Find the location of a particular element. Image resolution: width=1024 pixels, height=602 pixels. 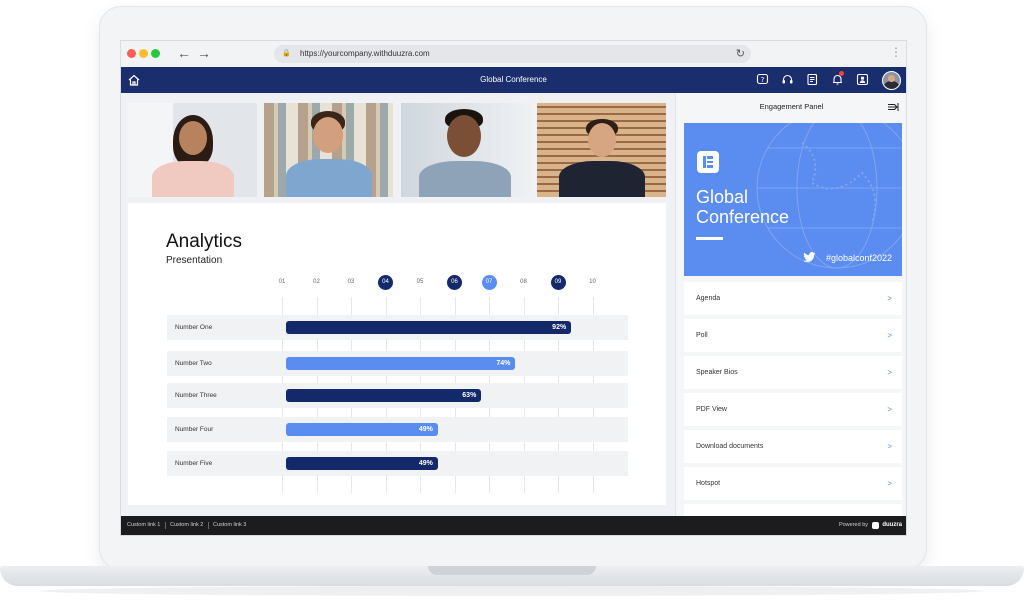

hero-title: Global Conference is located at coordinates (742, 207).